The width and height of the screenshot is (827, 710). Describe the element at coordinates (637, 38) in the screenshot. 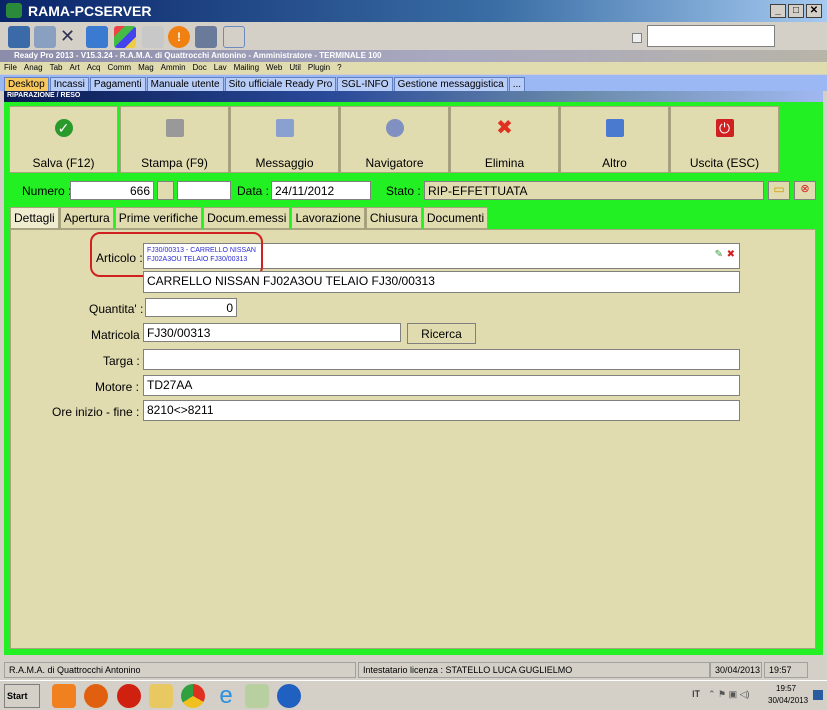

I see `checkbox` at that location.